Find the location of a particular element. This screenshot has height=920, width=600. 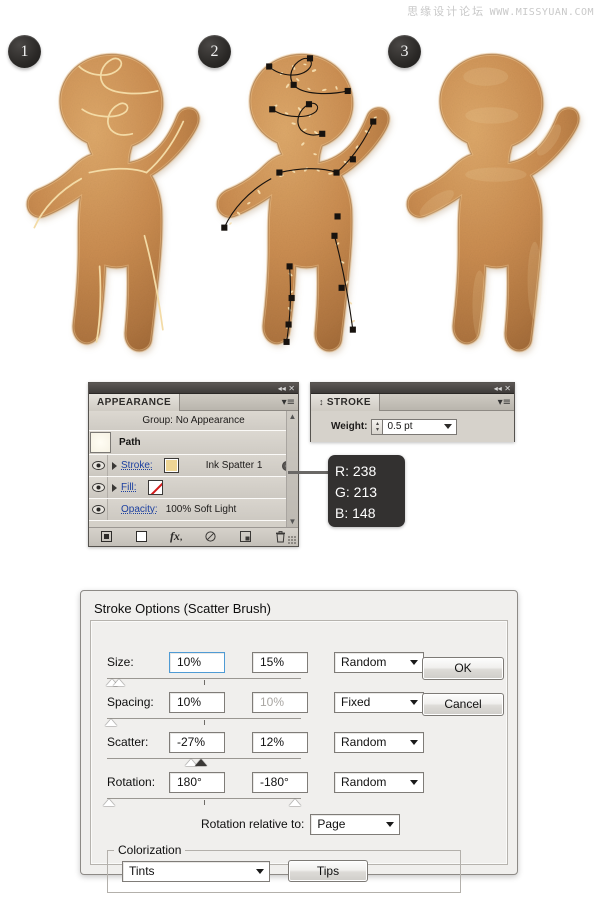

size-slider-handle-max is located at coordinates (119, 682).